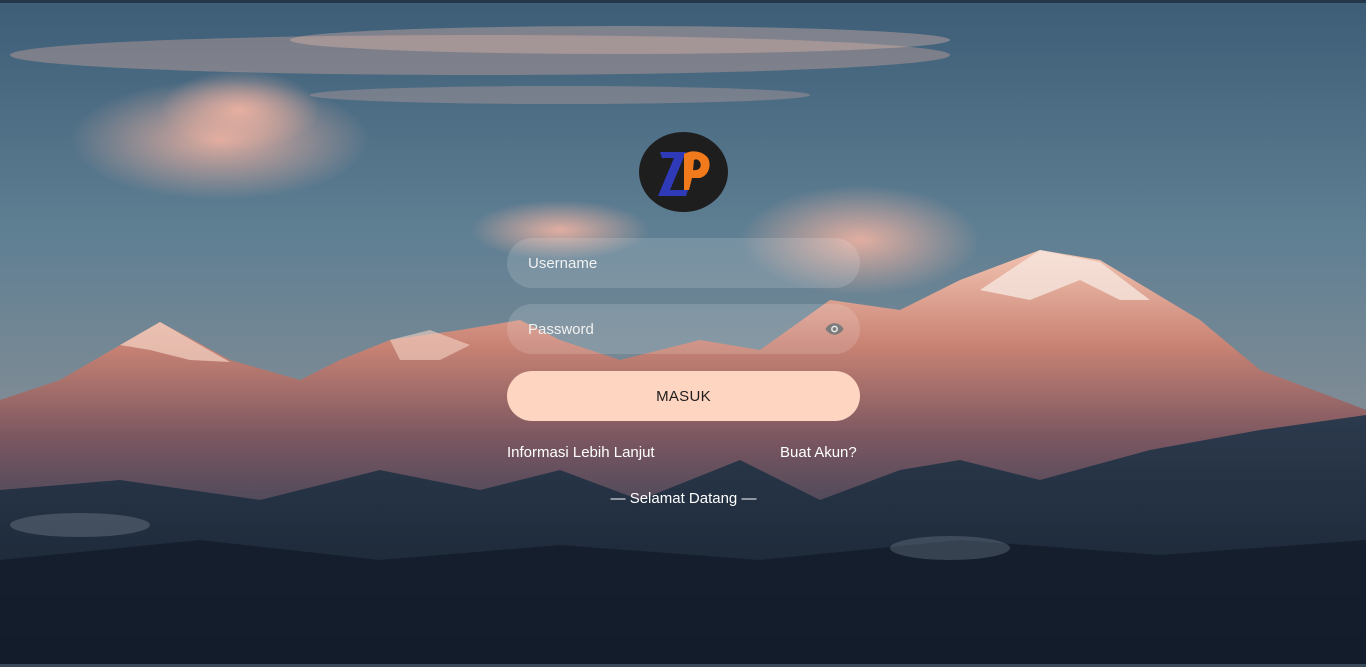 This screenshot has height=667, width=1366. Describe the element at coordinates (581, 452) in the screenshot. I see `more-info-link: Informasi Lebih Lanjut` at that location.